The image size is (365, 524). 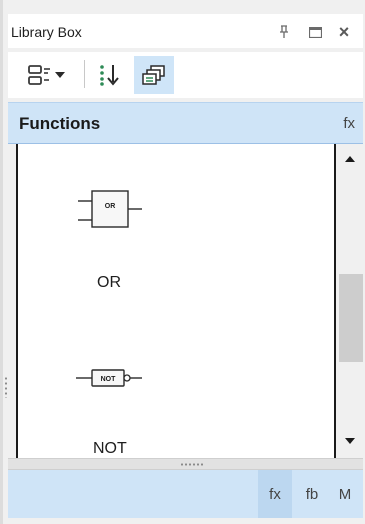 I want to click on sort-button, so click(x=110, y=75).